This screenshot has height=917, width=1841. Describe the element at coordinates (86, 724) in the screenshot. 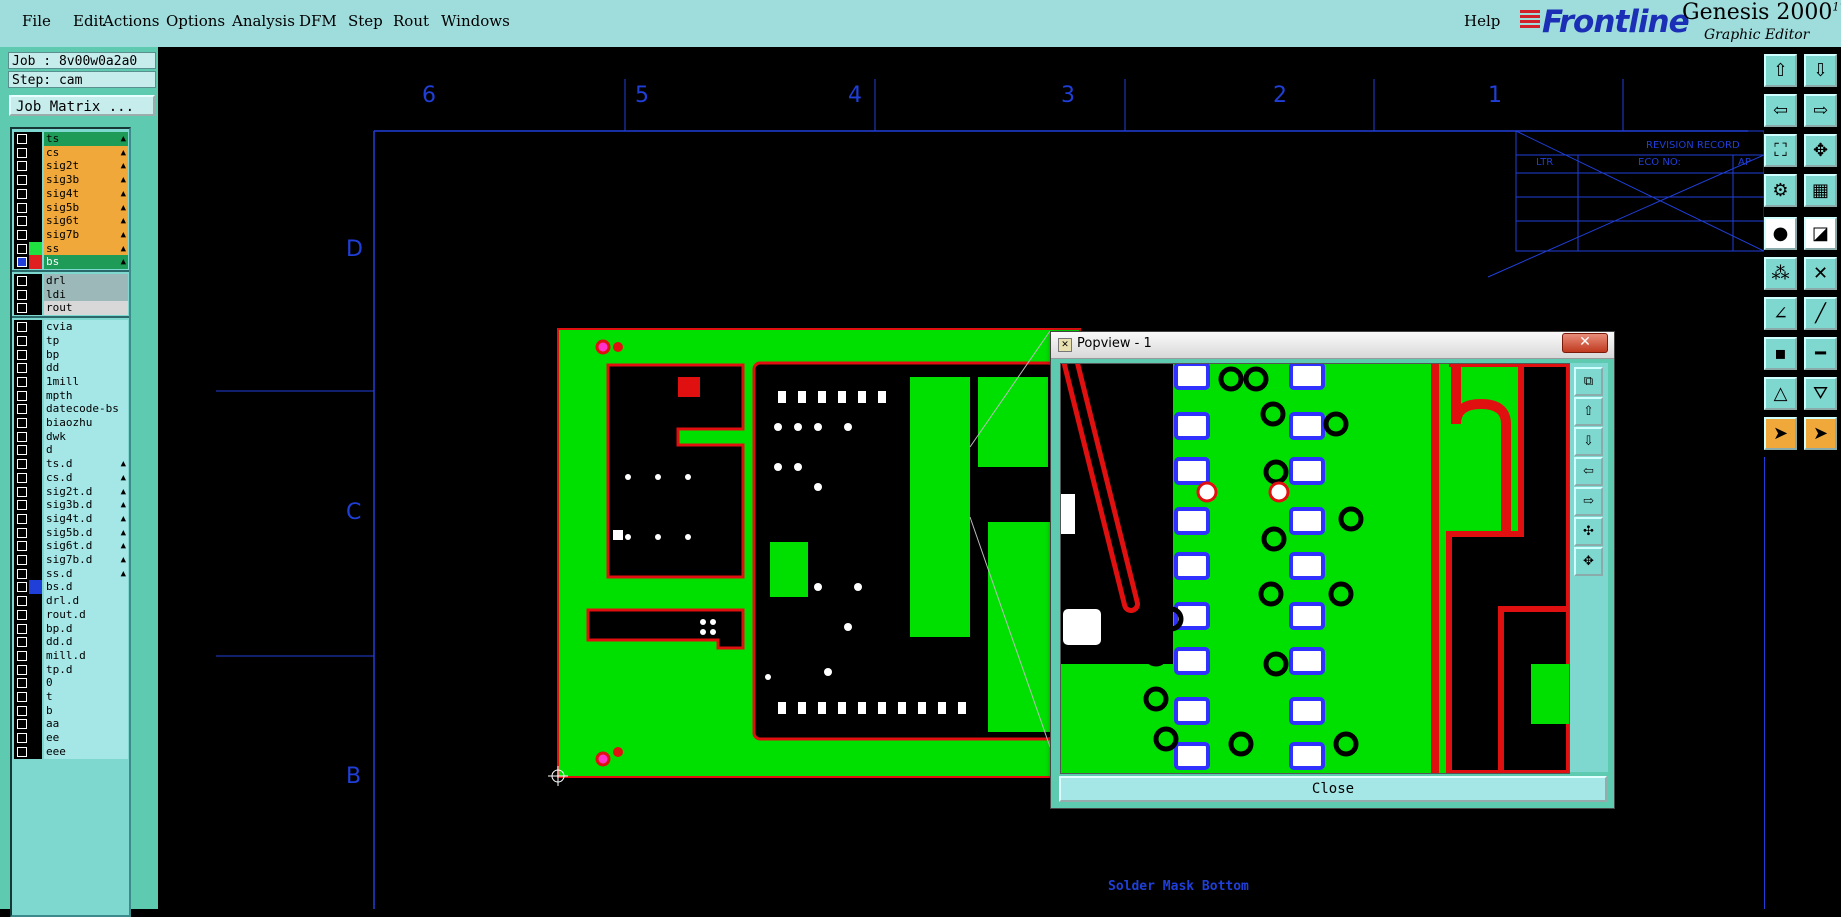

I see `layer-name: aa` at that location.